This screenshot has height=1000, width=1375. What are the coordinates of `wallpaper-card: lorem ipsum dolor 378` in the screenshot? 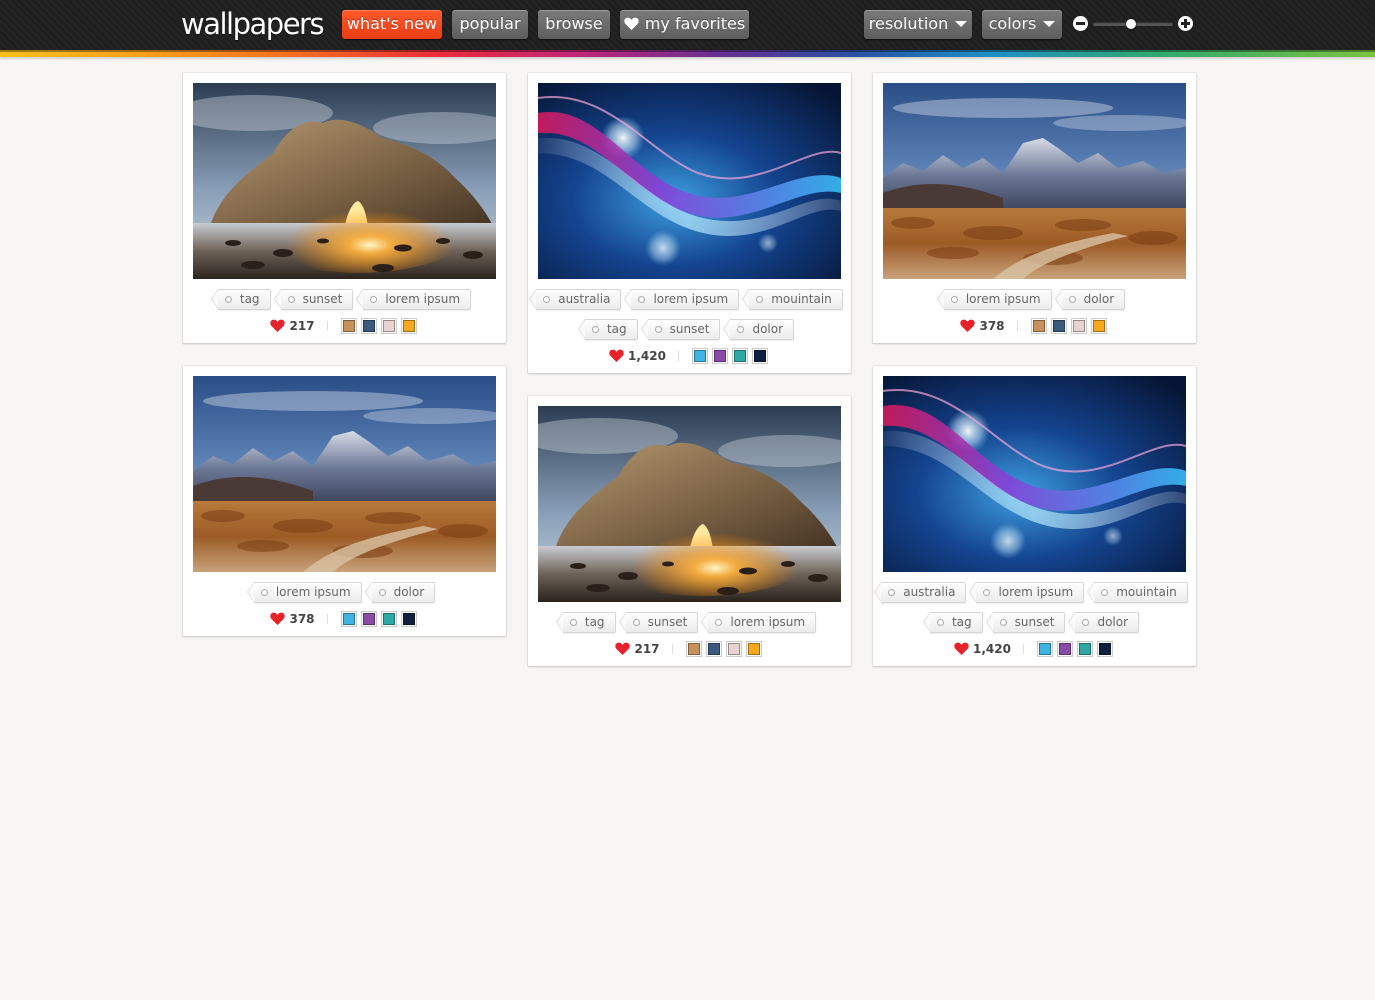 It's located at (1034, 208).